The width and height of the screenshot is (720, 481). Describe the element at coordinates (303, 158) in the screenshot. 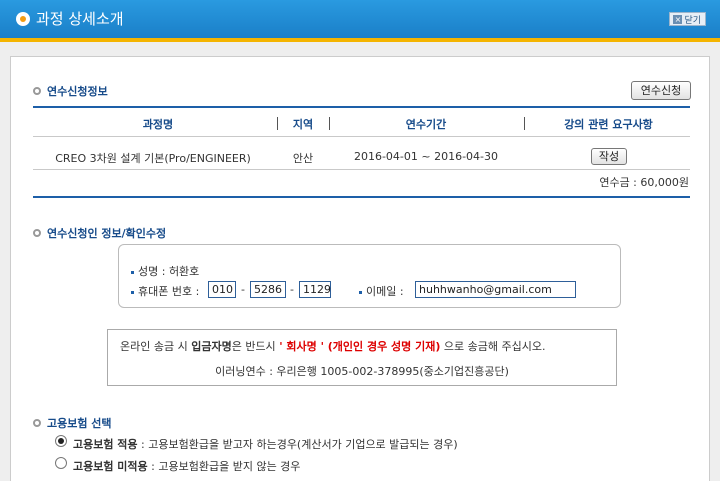

I see `region-cell: 안산` at that location.